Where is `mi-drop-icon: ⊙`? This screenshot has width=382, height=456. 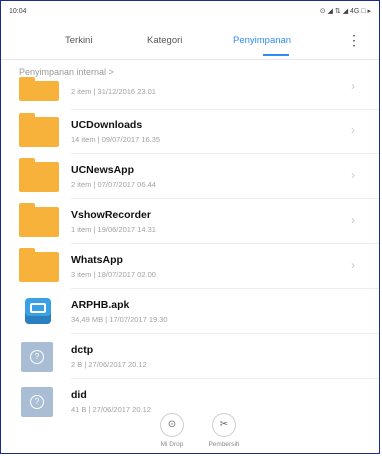
mi-drop-icon: ⊙ is located at coordinates (172, 425).